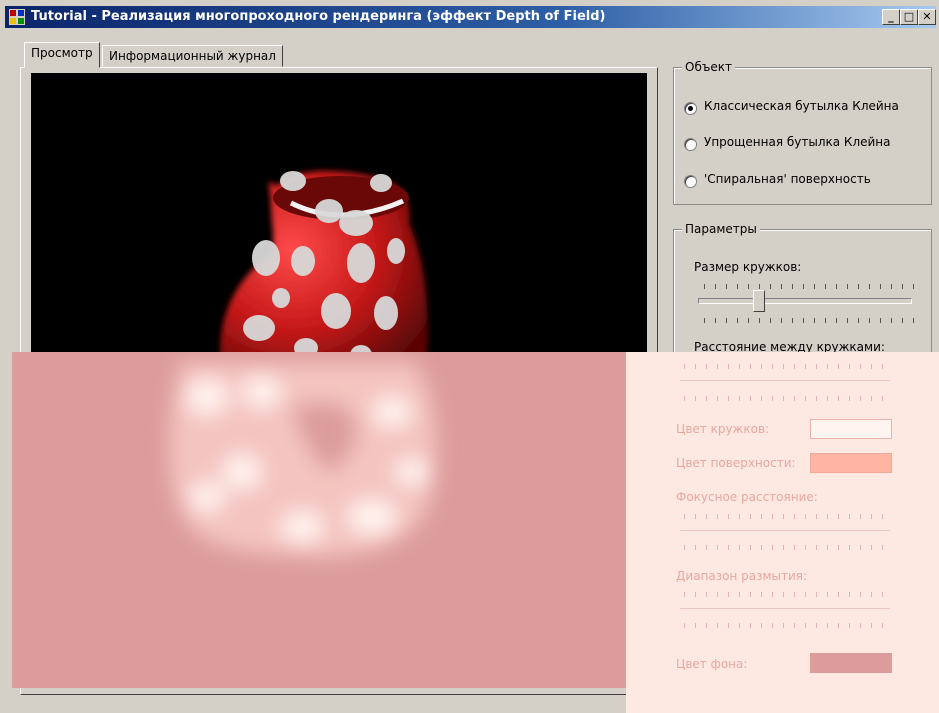 This screenshot has width=939, height=713. I want to click on dot-size-label: Размер кружков:, so click(748, 267).